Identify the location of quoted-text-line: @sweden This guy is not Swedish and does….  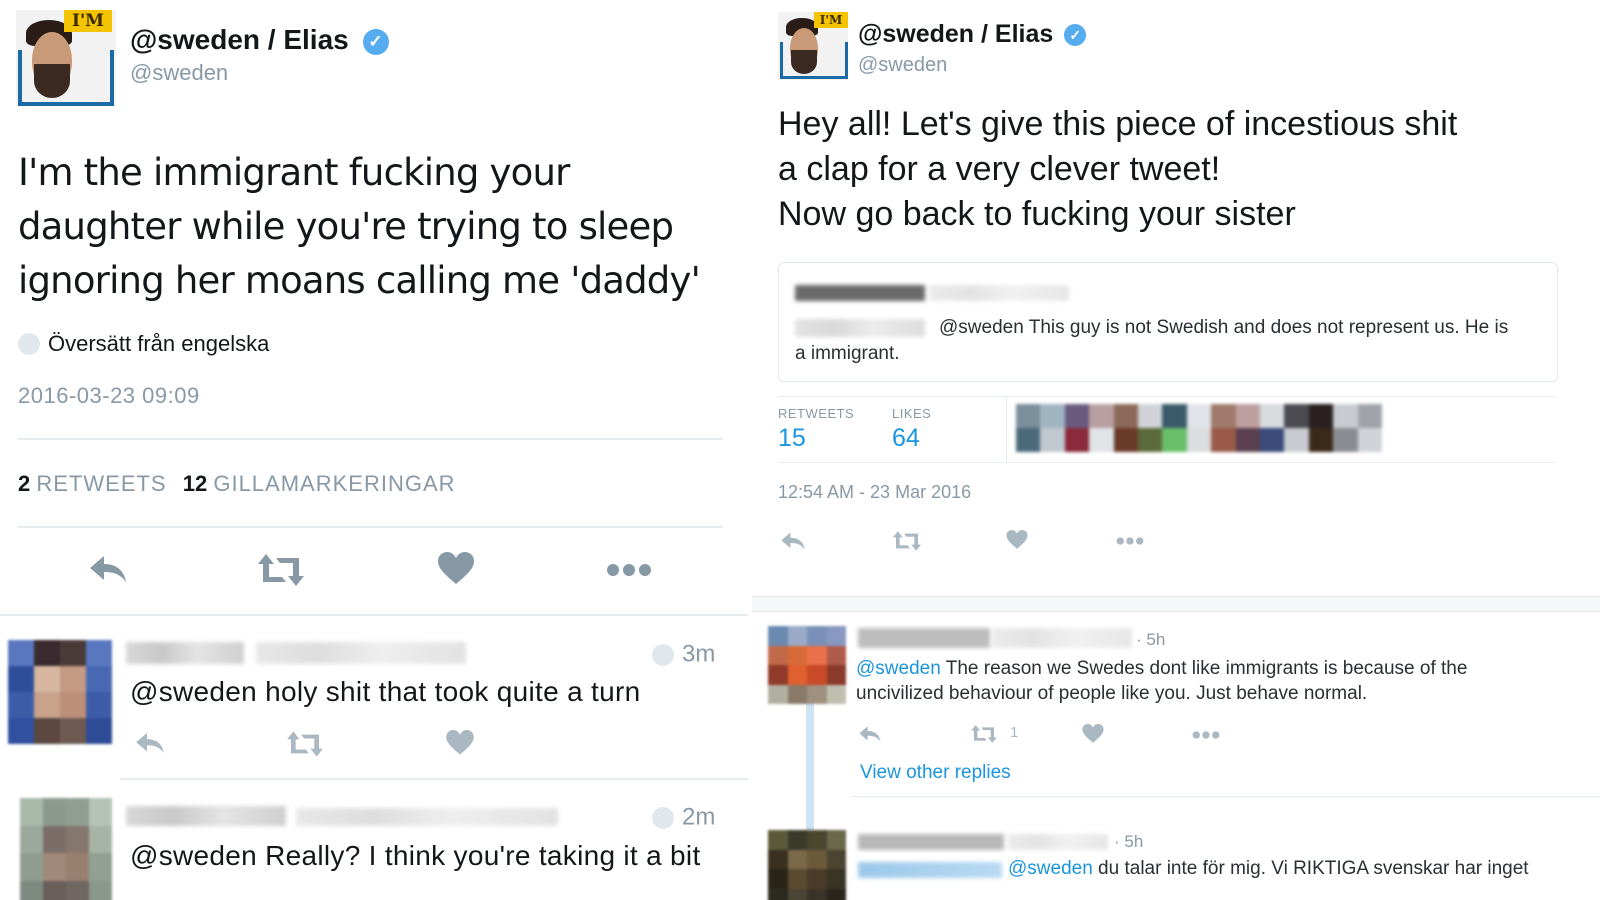
(1224, 327).